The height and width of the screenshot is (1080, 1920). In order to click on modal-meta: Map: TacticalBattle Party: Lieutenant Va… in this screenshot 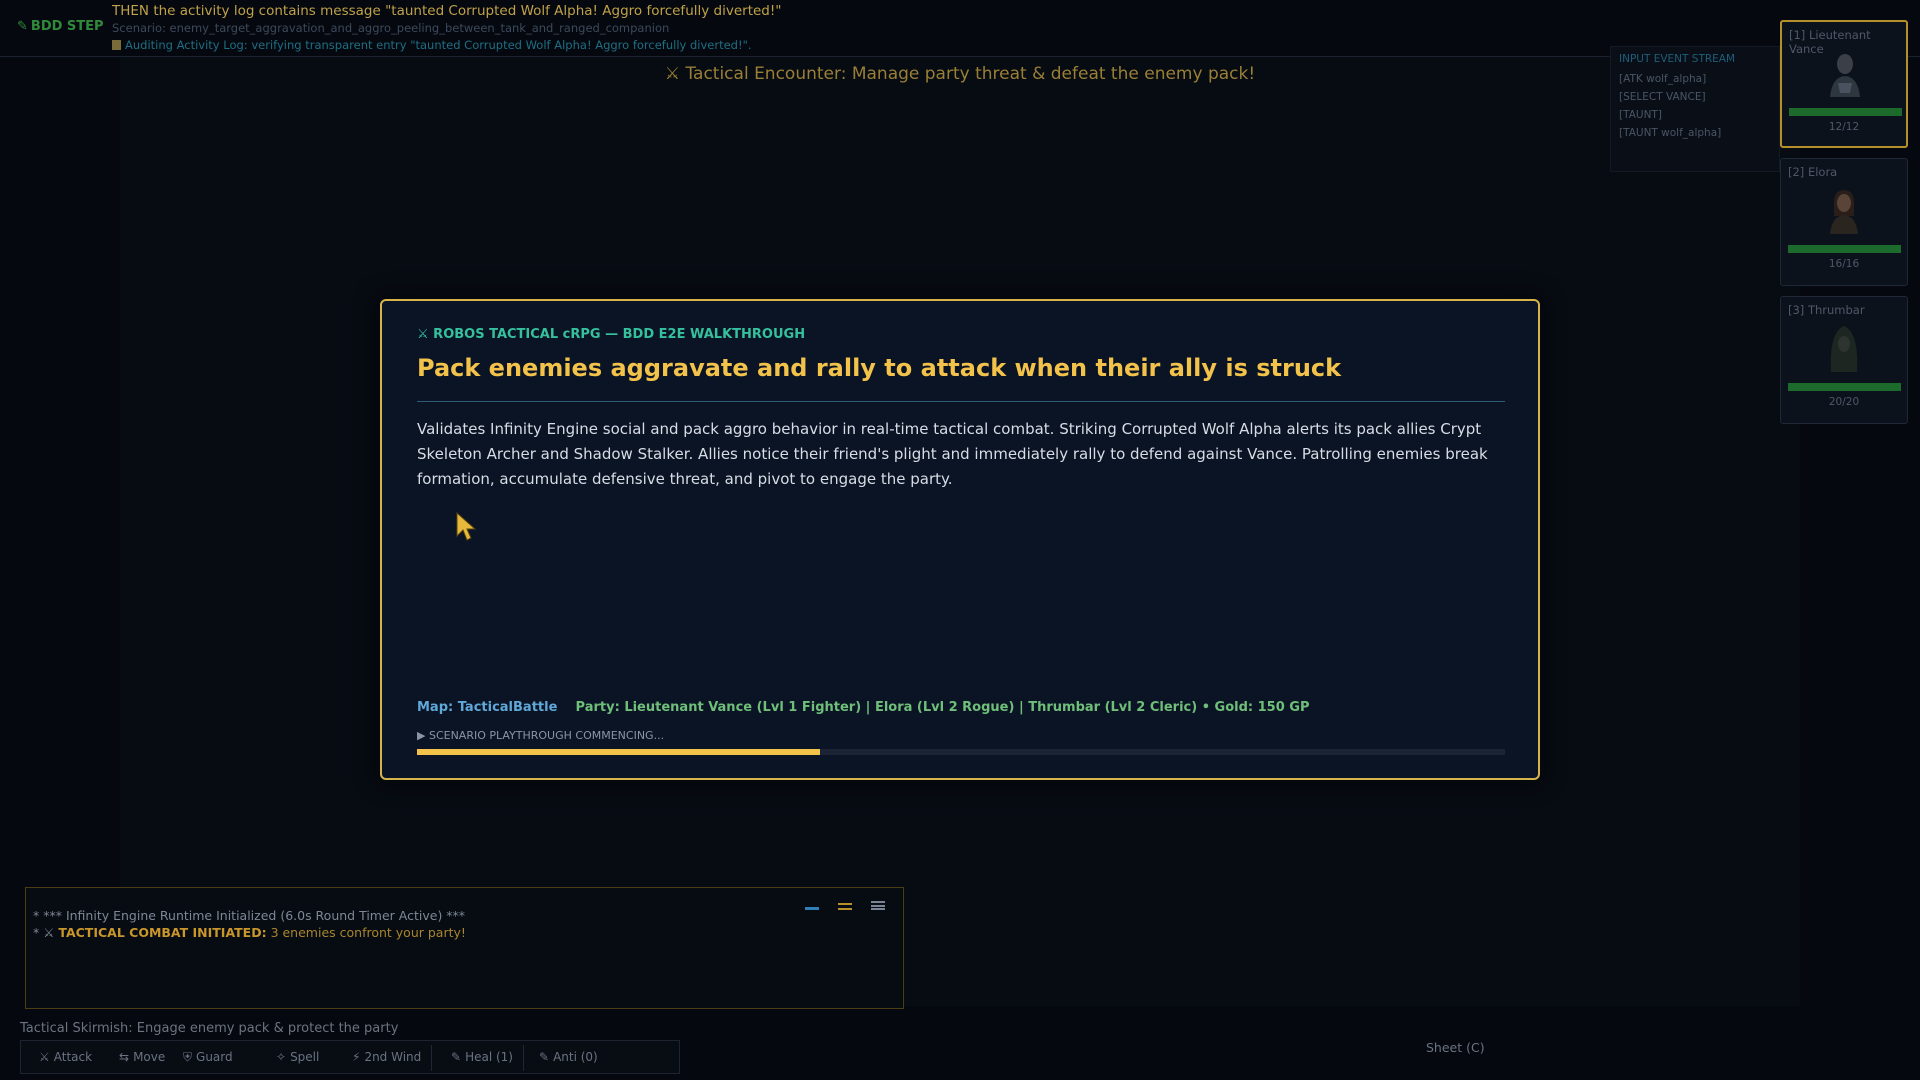, I will do `click(863, 707)`.